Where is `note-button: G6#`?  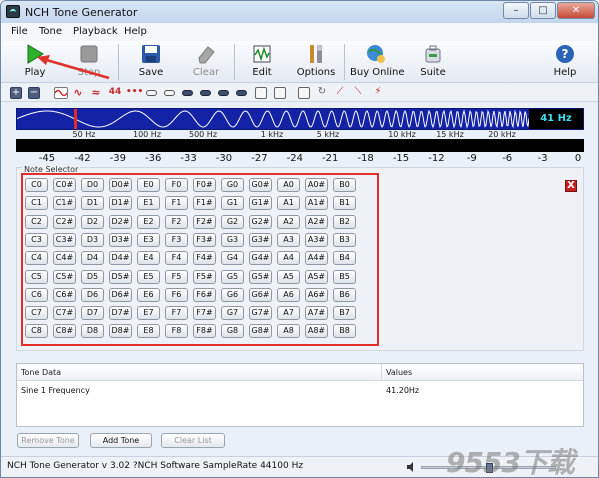 note-button: G6# is located at coordinates (260, 294).